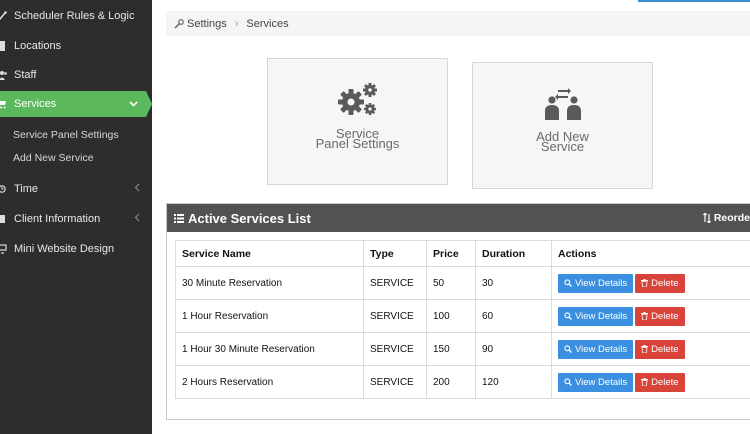 The width and height of the screenshot is (750, 434). I want to click on panel-header: Active Services List Reorde, so click(458, 218).